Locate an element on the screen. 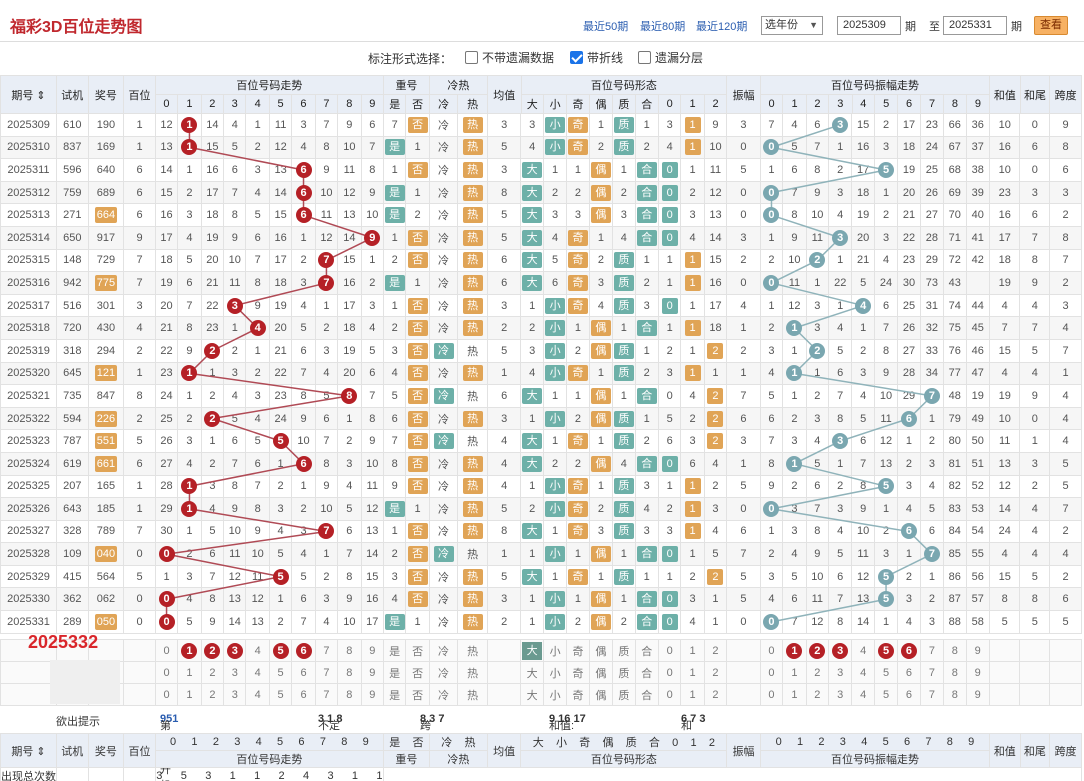 Image resolution: width=1084 pixels, height=781 pixels. predict-ball: 5 is located at coordinates (280, 650).